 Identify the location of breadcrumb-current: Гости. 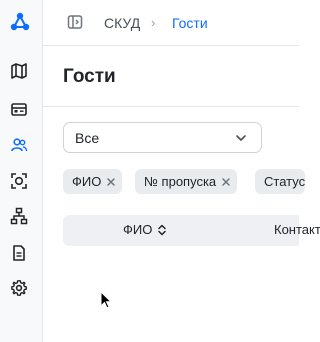
(190, 23).